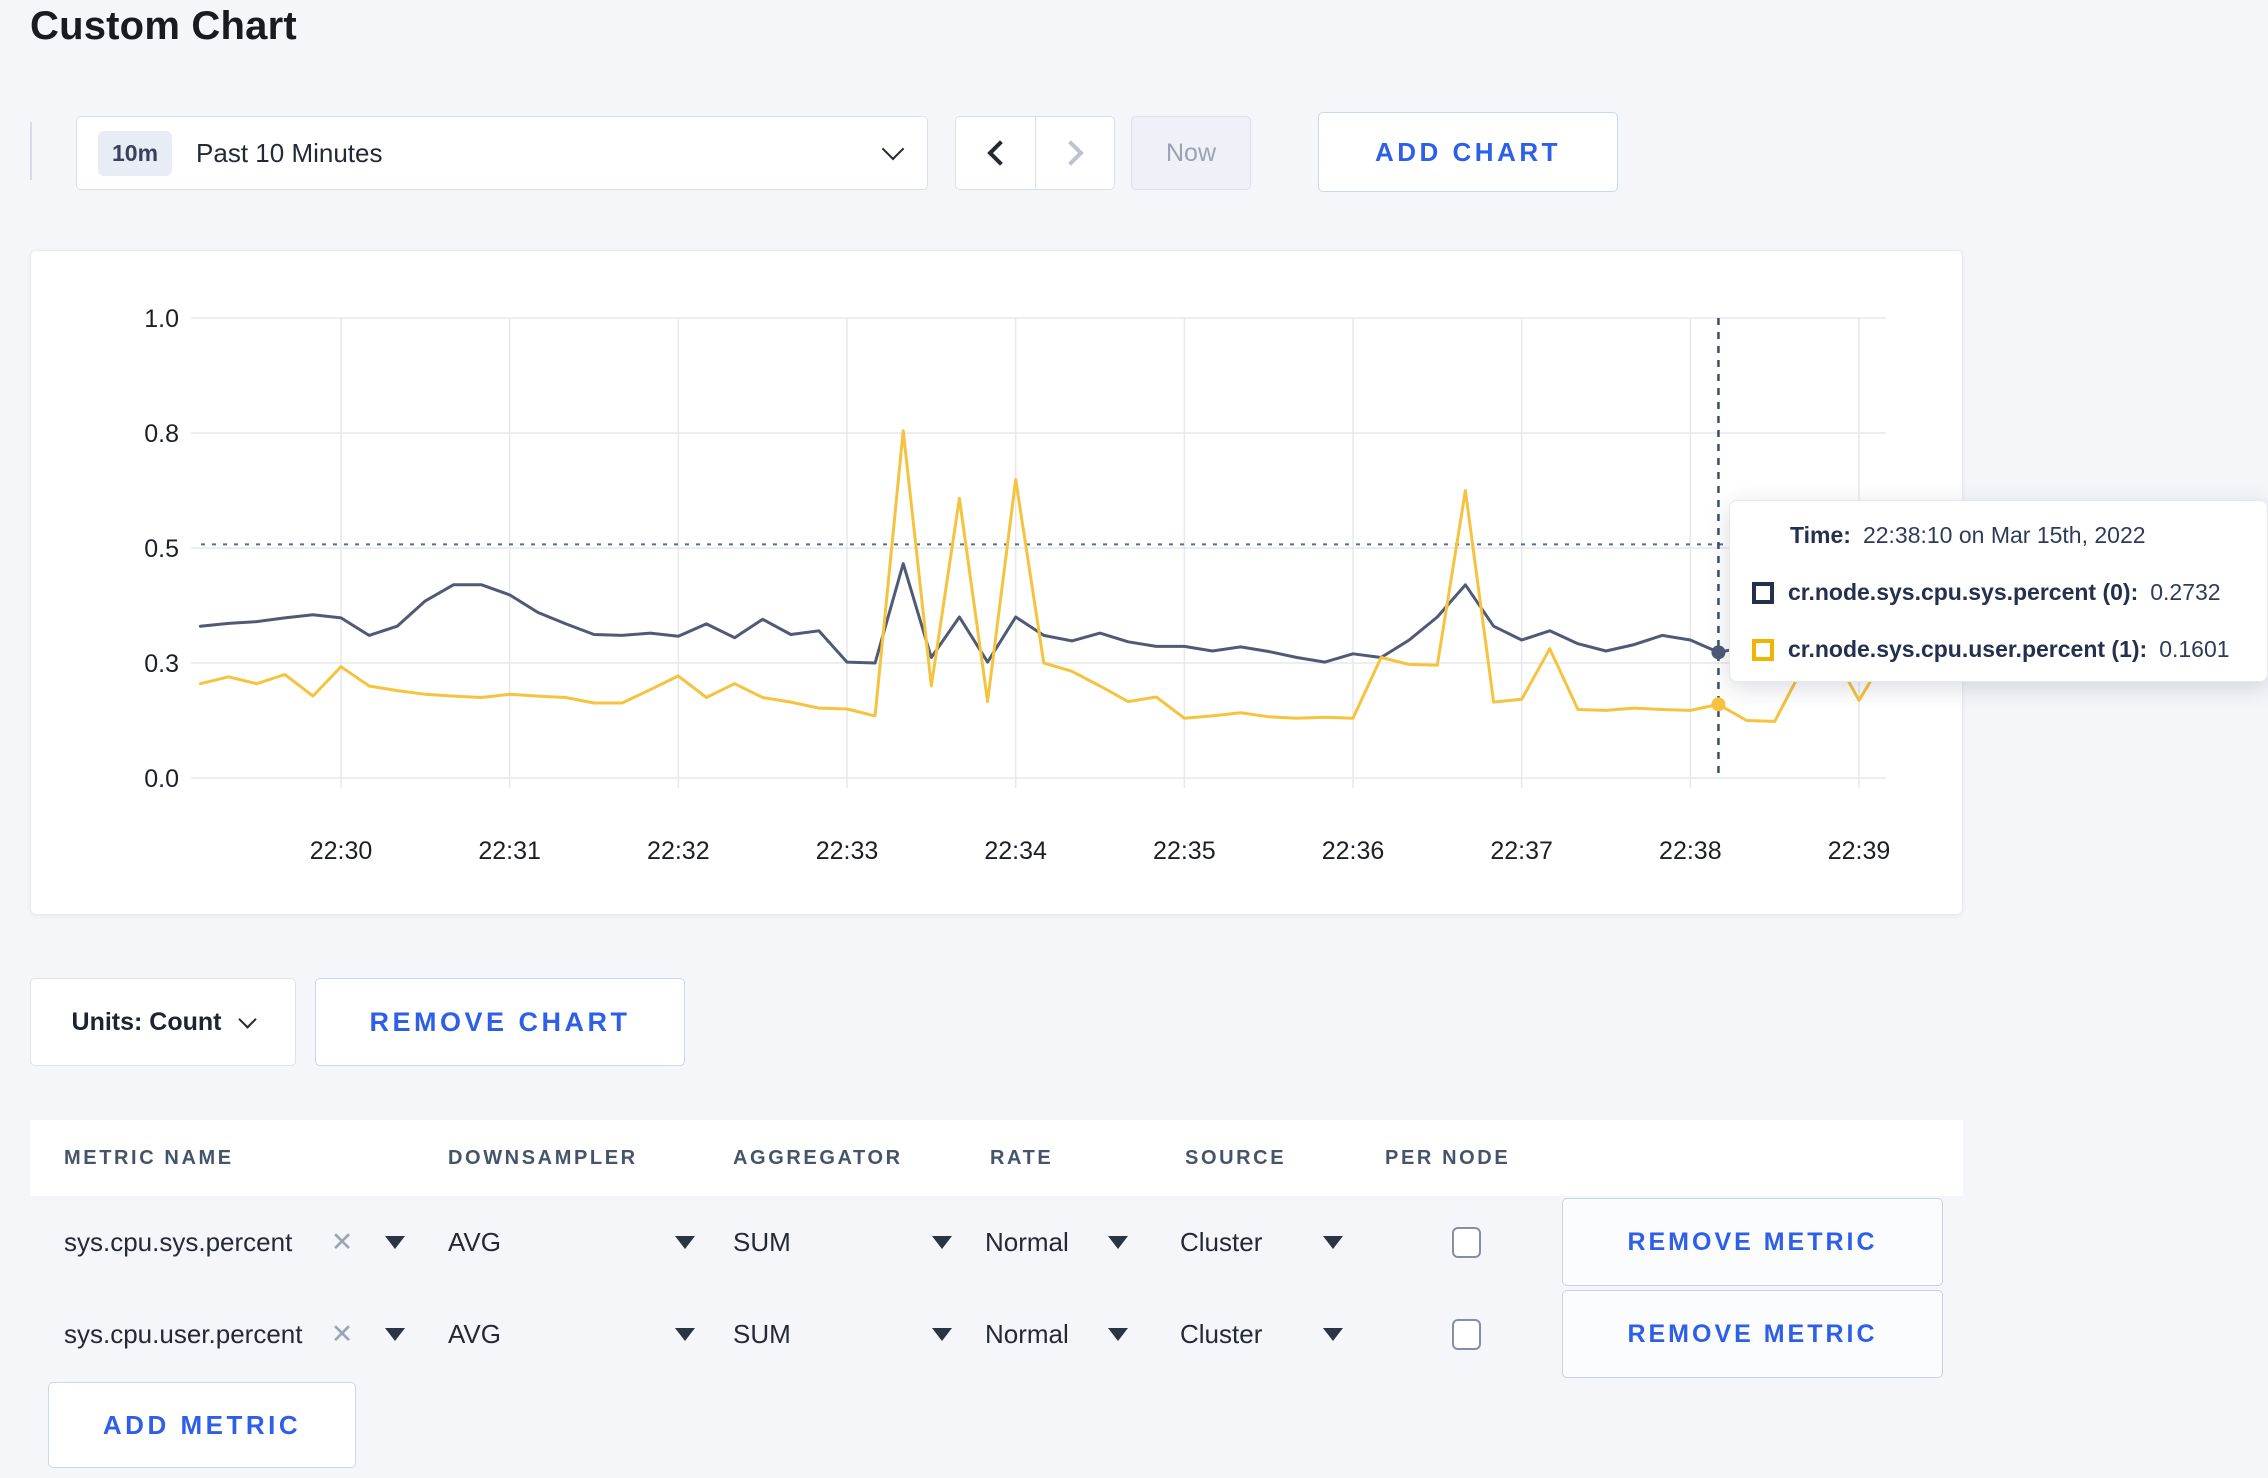 The width and height of the screenshot is (2268, 1478). Describe the element at coordinates (146, 1021) in the screenshot. I see `units-label: Units: Count` at that location.